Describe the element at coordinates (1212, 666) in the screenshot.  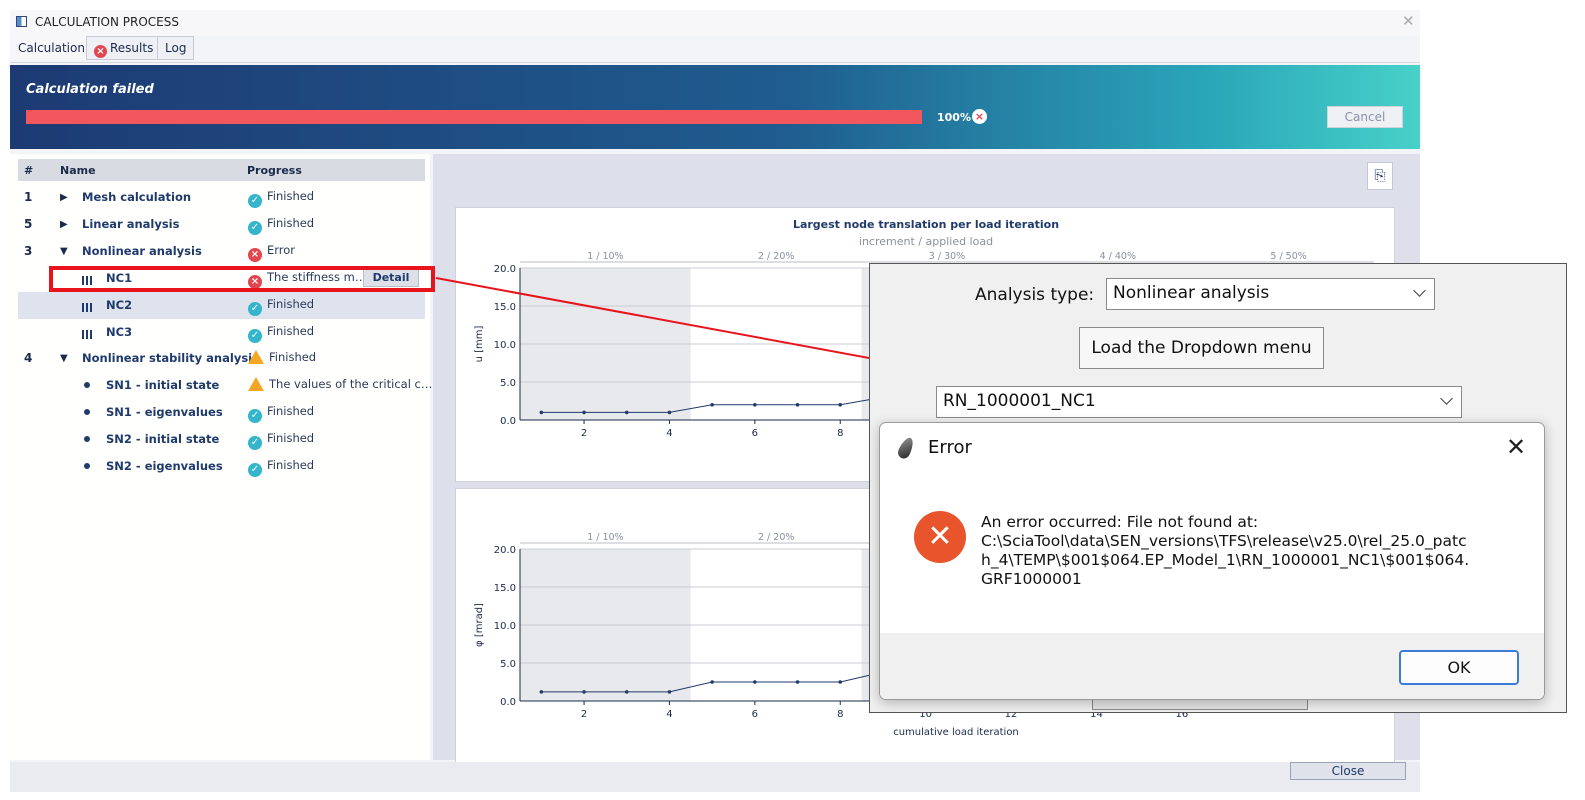
I see `dialog-footer: OK` at that location.